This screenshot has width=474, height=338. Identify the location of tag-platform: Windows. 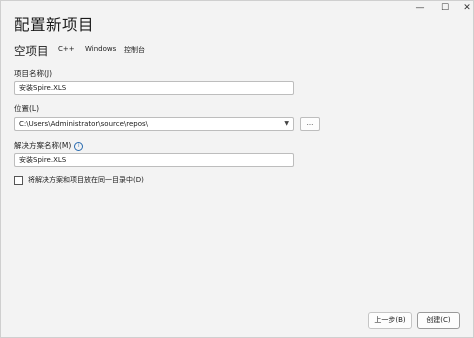
(101, 49).